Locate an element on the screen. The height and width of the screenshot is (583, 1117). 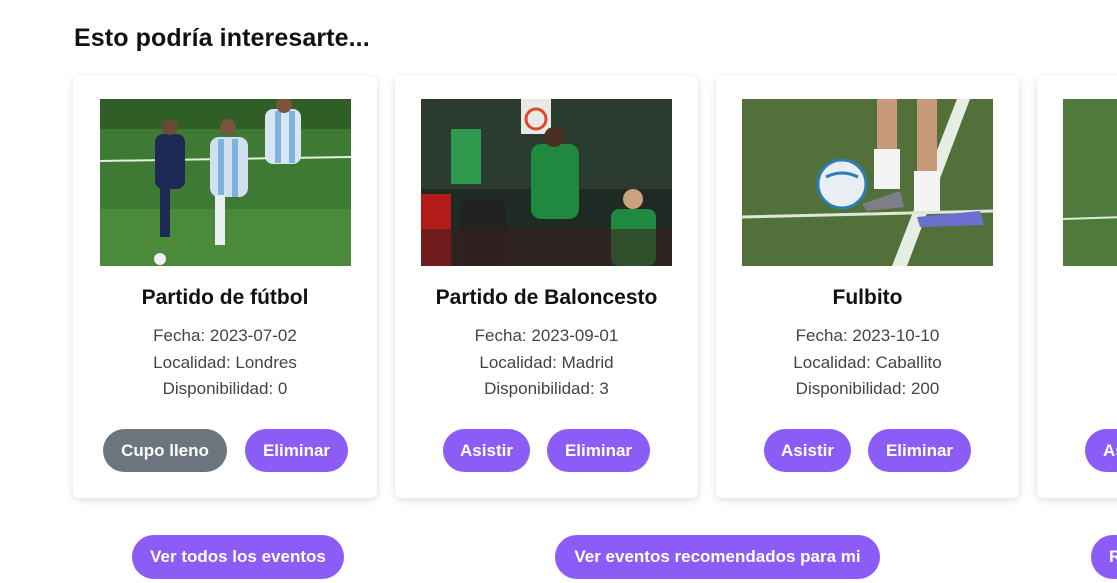
event-image-soccer is located at coordinates (225, 182).